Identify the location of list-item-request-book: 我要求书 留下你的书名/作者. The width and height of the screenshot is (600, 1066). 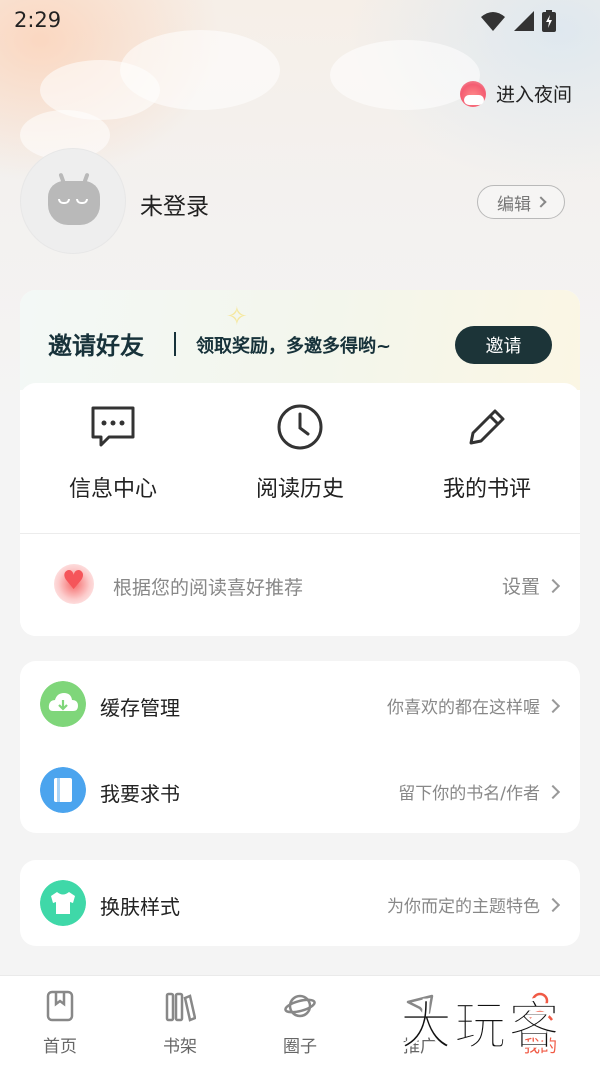
(300, 790).